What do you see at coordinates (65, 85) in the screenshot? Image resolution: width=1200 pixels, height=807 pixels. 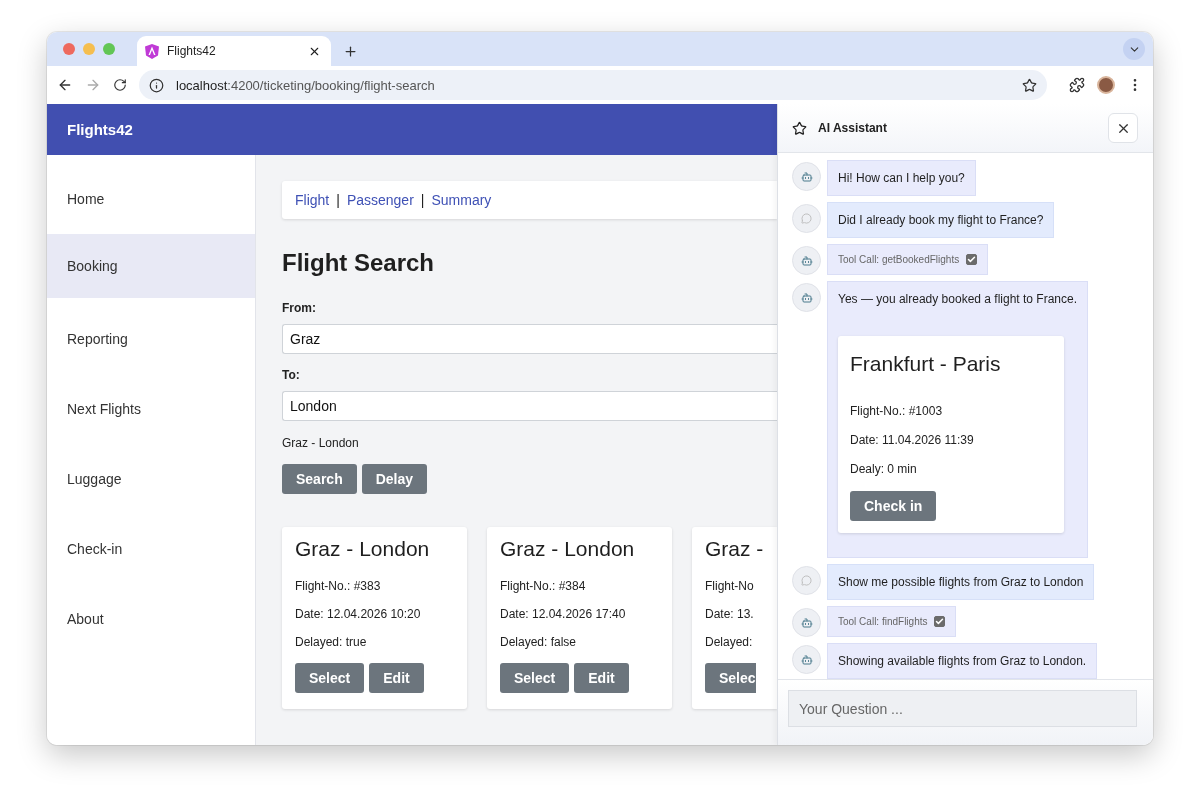 I see `back-icon` at bounding box center [65, 85].